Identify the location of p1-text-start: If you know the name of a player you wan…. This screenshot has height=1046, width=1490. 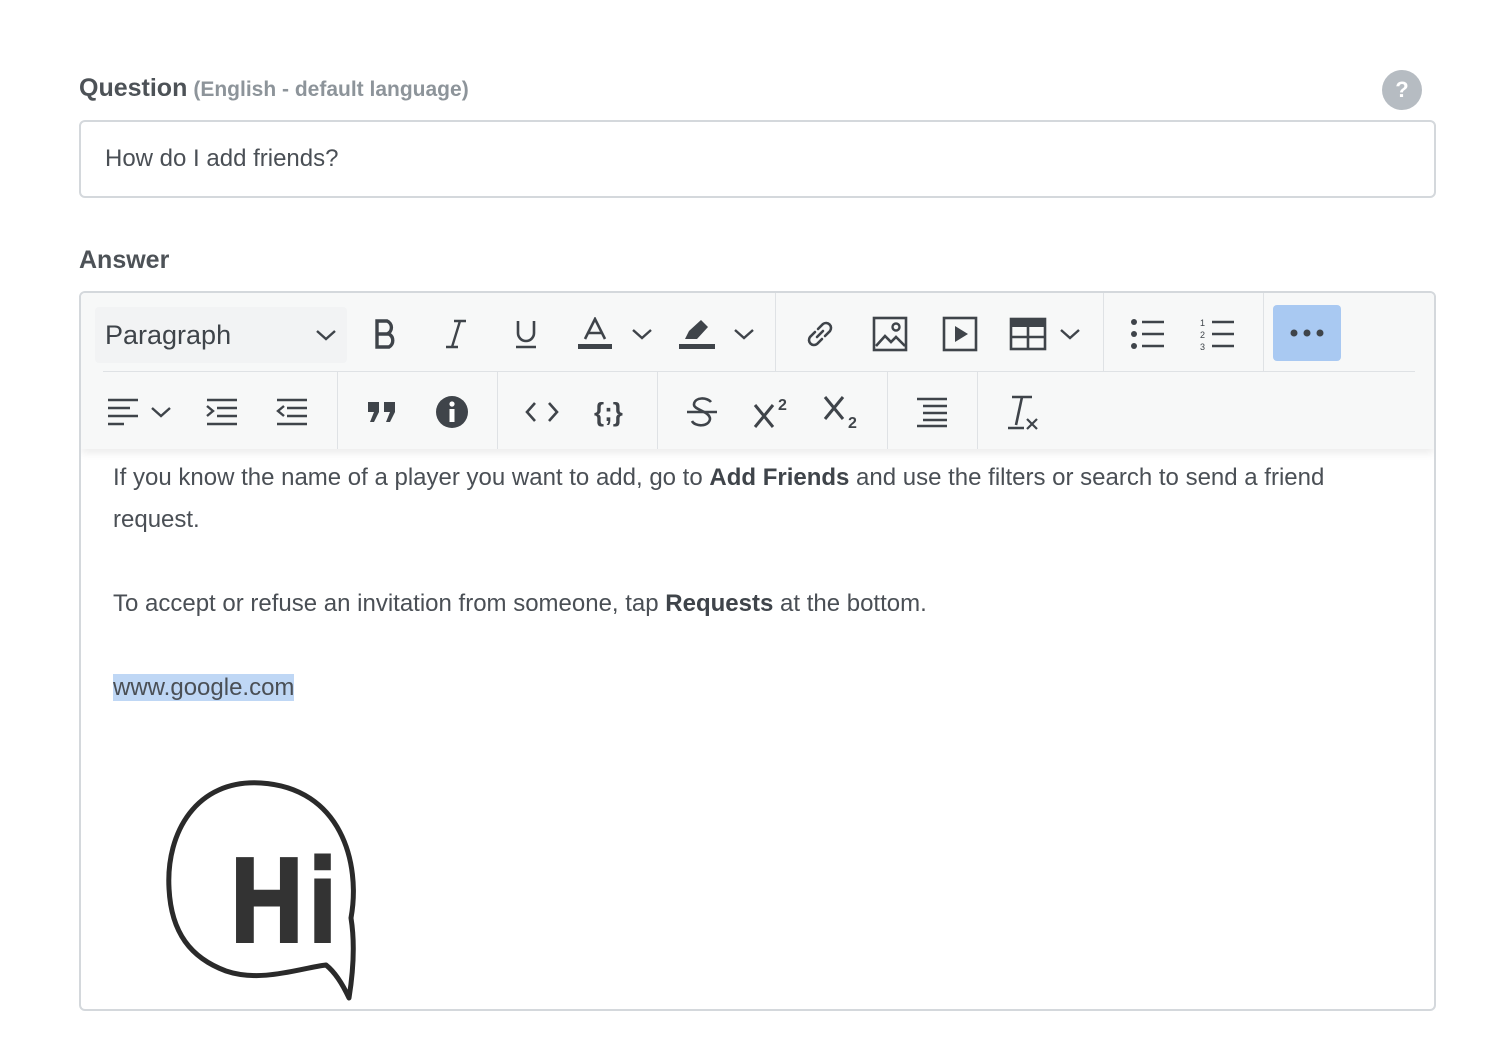
(411, 477).